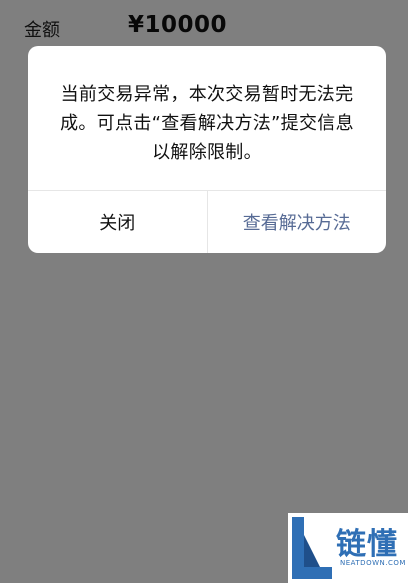 The width and height of the screenshot is (408, 583). I want to click on watermark-logo: 链懂 NEATDOWN.COM, so click(348, 548).